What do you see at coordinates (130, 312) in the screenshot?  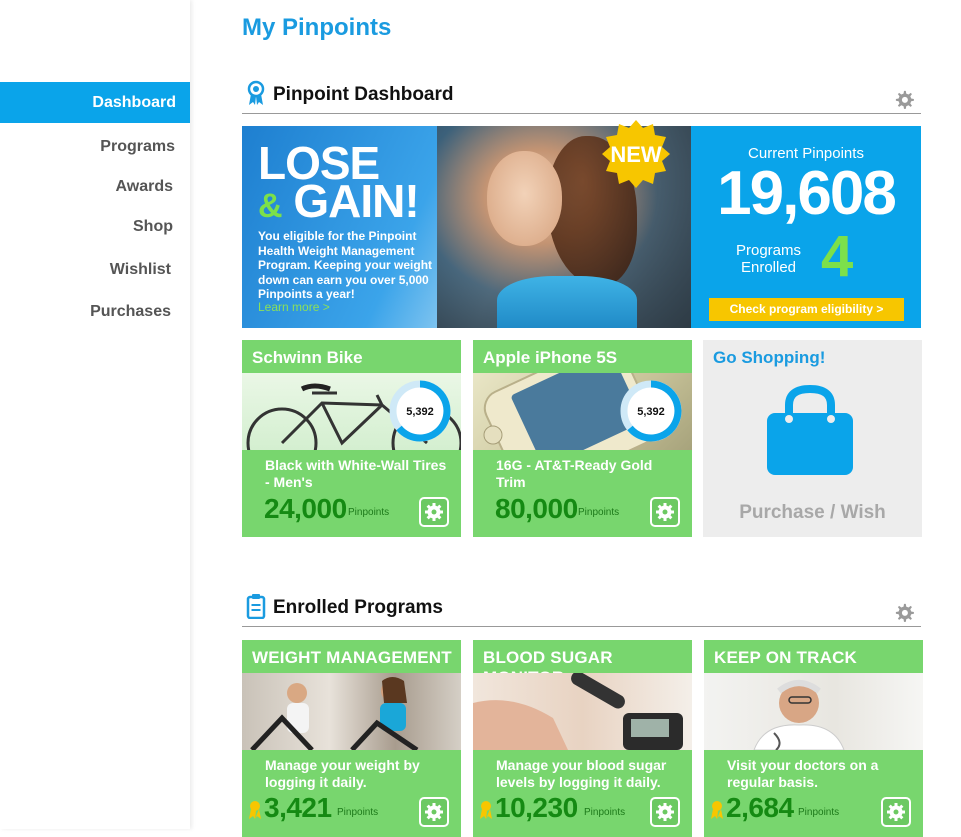 I see `sidebar-item-purchases: Purchases` at bounding box center [130, 312].